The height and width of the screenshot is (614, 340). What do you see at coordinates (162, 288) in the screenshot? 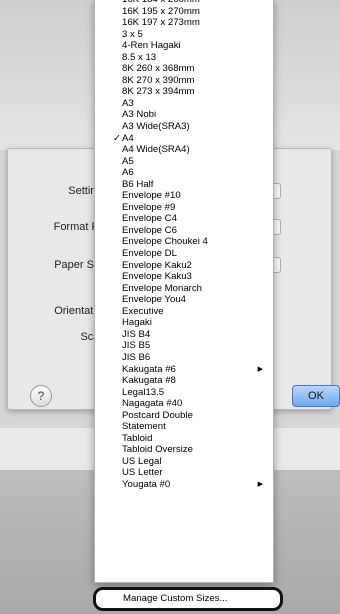
I see `menu-item-label: Envelope Monarch` at bounding box center [162, 288].